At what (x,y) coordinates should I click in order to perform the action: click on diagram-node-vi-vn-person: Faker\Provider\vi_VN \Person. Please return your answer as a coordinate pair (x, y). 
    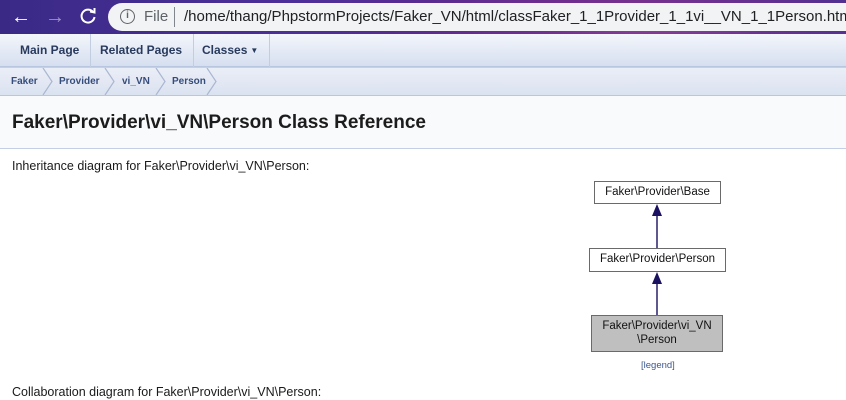
    Looking at the image, I should click on (657, 333).